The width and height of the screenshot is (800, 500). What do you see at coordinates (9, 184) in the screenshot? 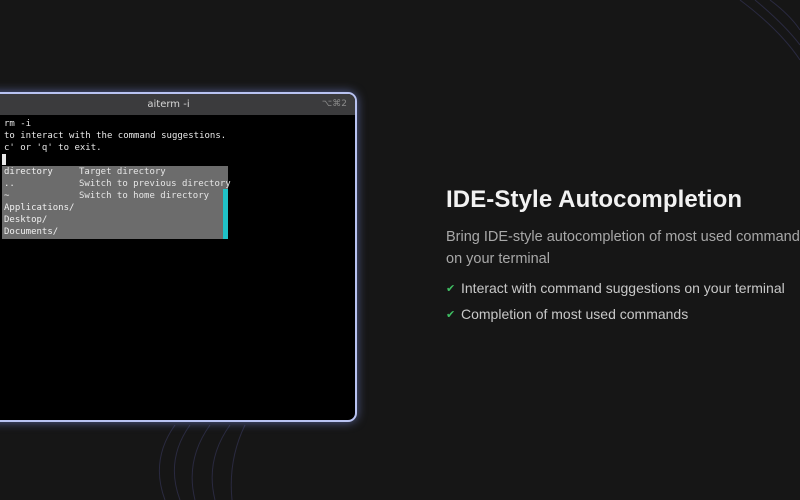
I see `suggestion-item: ..` at bounding box center [9, 184].